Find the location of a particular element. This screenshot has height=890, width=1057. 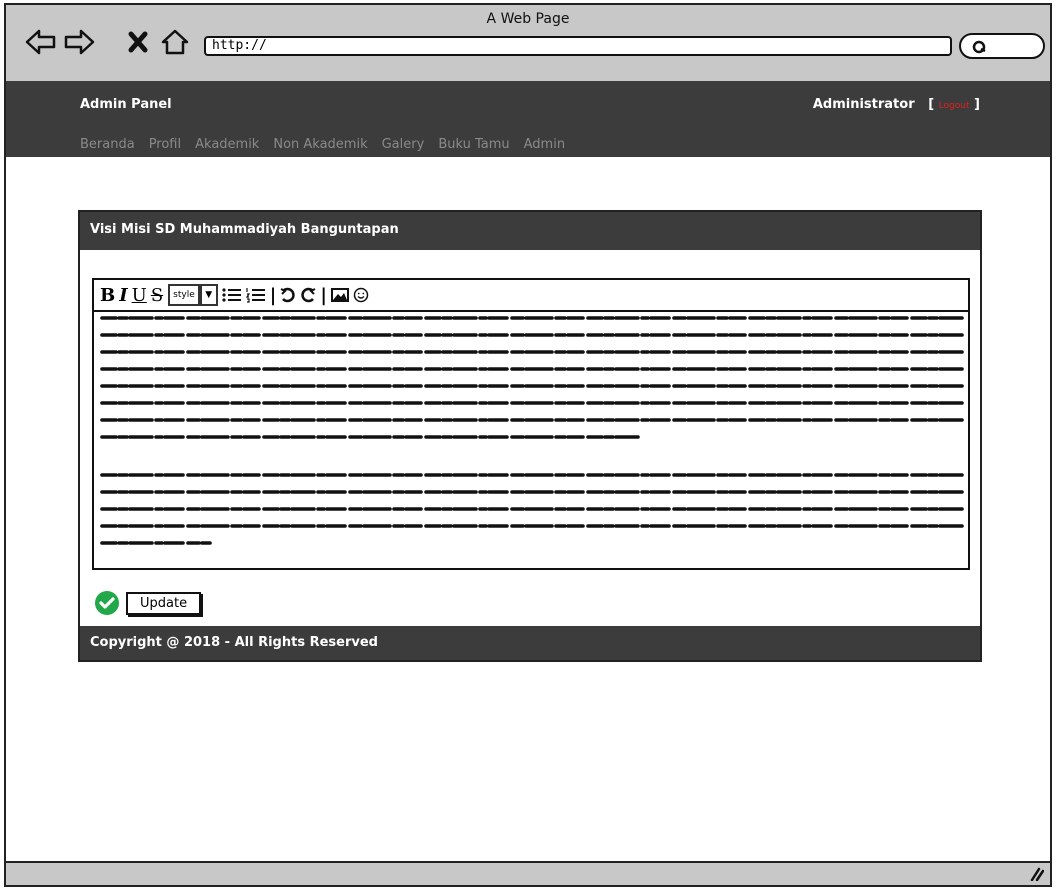

menu-item-beranda: Beranda is located at coordinates (107, 144).